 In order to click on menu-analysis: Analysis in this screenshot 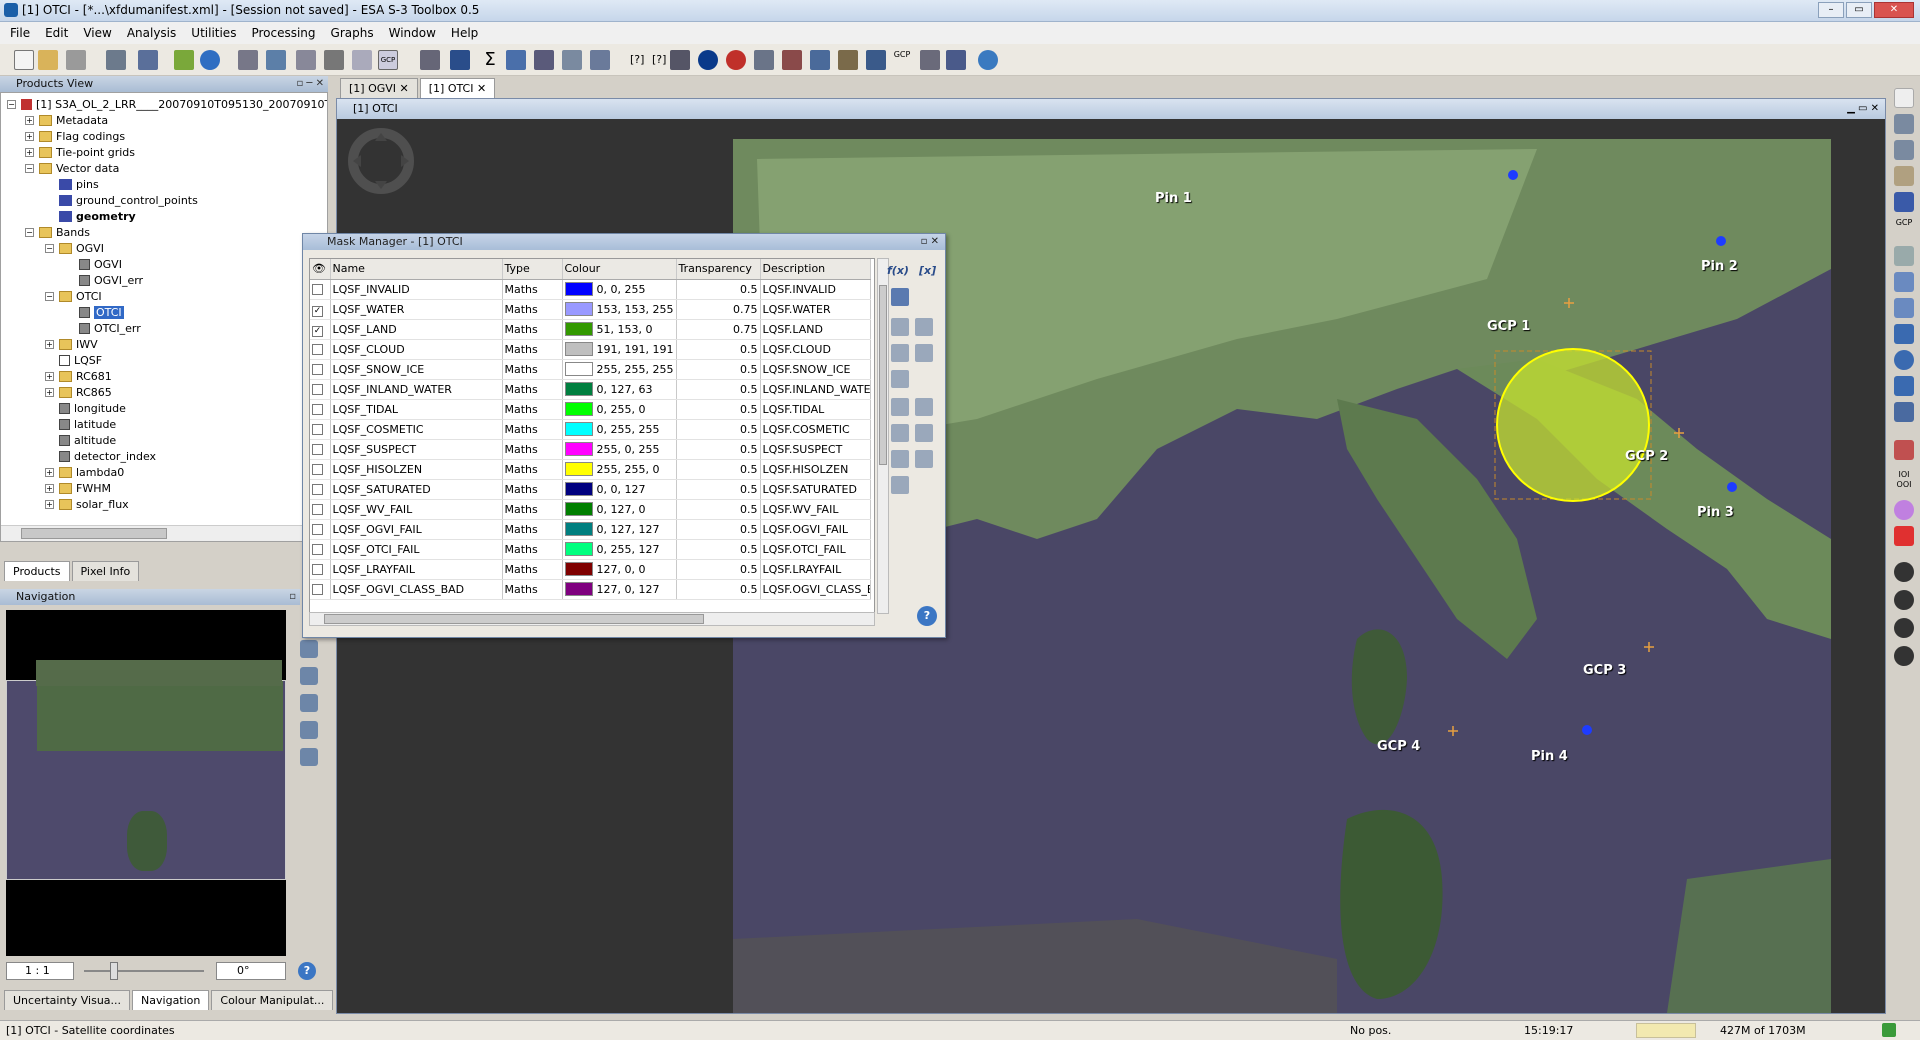, I will do `click(151, 33)`.